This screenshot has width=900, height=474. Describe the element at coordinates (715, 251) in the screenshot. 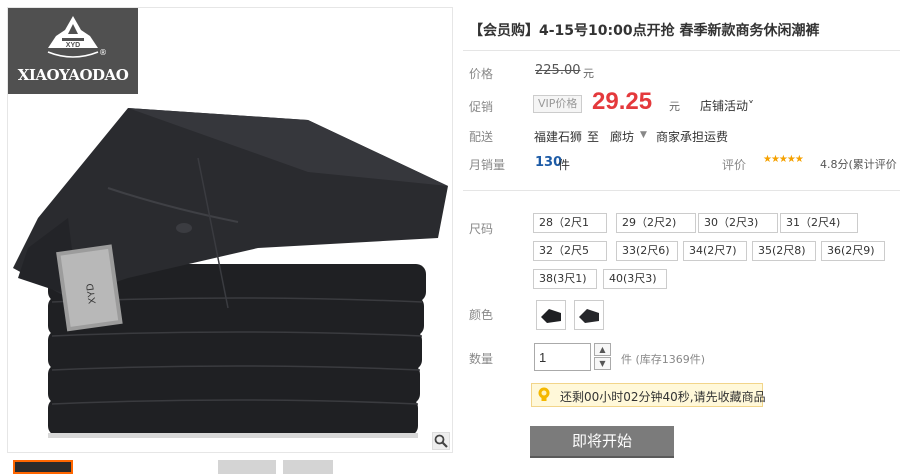

I see `size-option: 34(2尺7)` at that location.